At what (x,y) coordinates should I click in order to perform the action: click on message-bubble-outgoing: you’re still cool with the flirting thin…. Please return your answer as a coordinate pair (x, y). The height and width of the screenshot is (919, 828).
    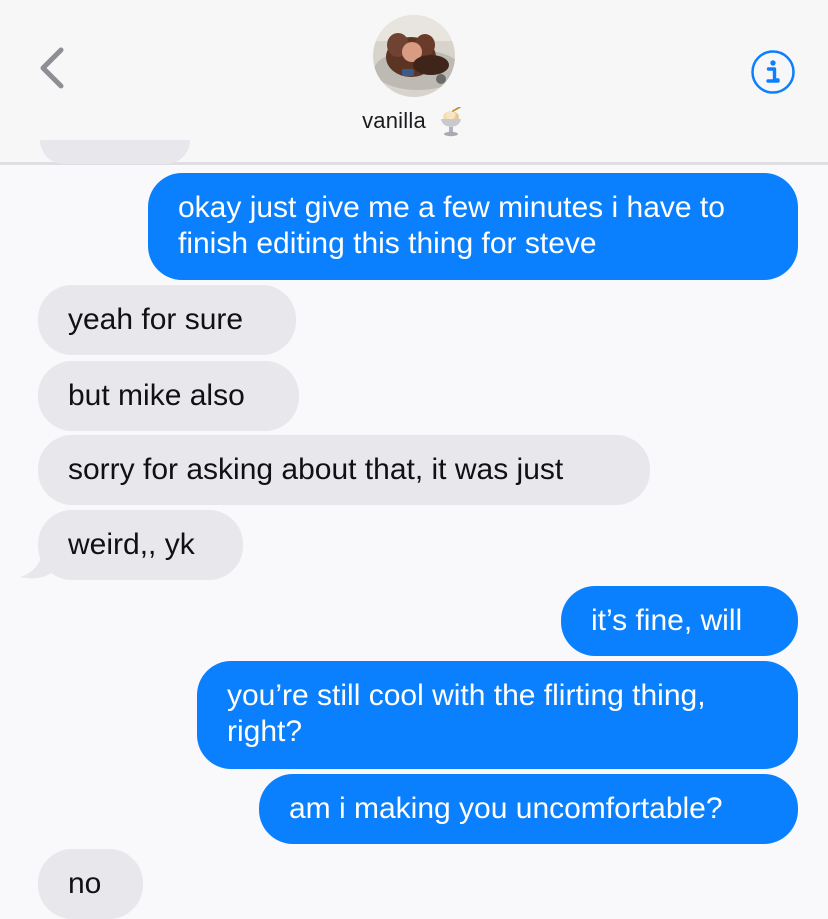
    Looking at the image, I should click on (497, 715).